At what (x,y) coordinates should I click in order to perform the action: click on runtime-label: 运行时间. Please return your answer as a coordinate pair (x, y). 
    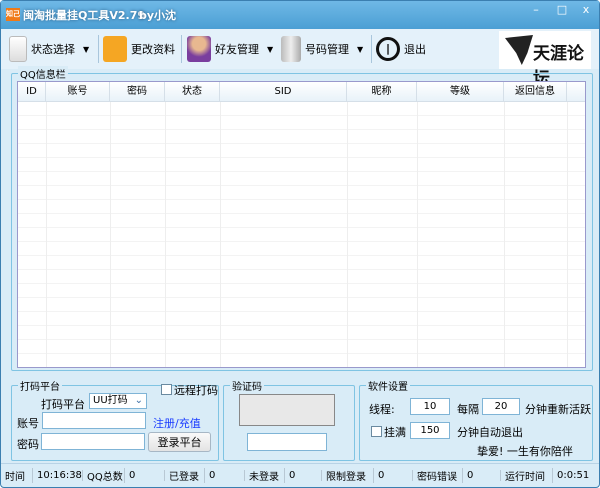
    Looking at the image, I should click on (527, 475).